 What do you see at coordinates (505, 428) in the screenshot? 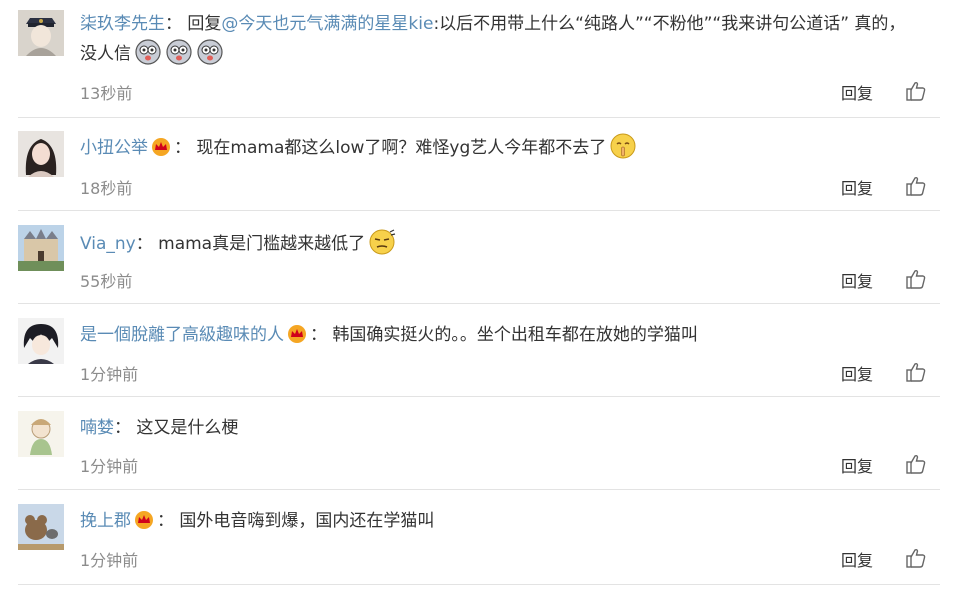
I see `comment-body: 喃婪： 这又是什么梗` at bounding box center [505, 428].